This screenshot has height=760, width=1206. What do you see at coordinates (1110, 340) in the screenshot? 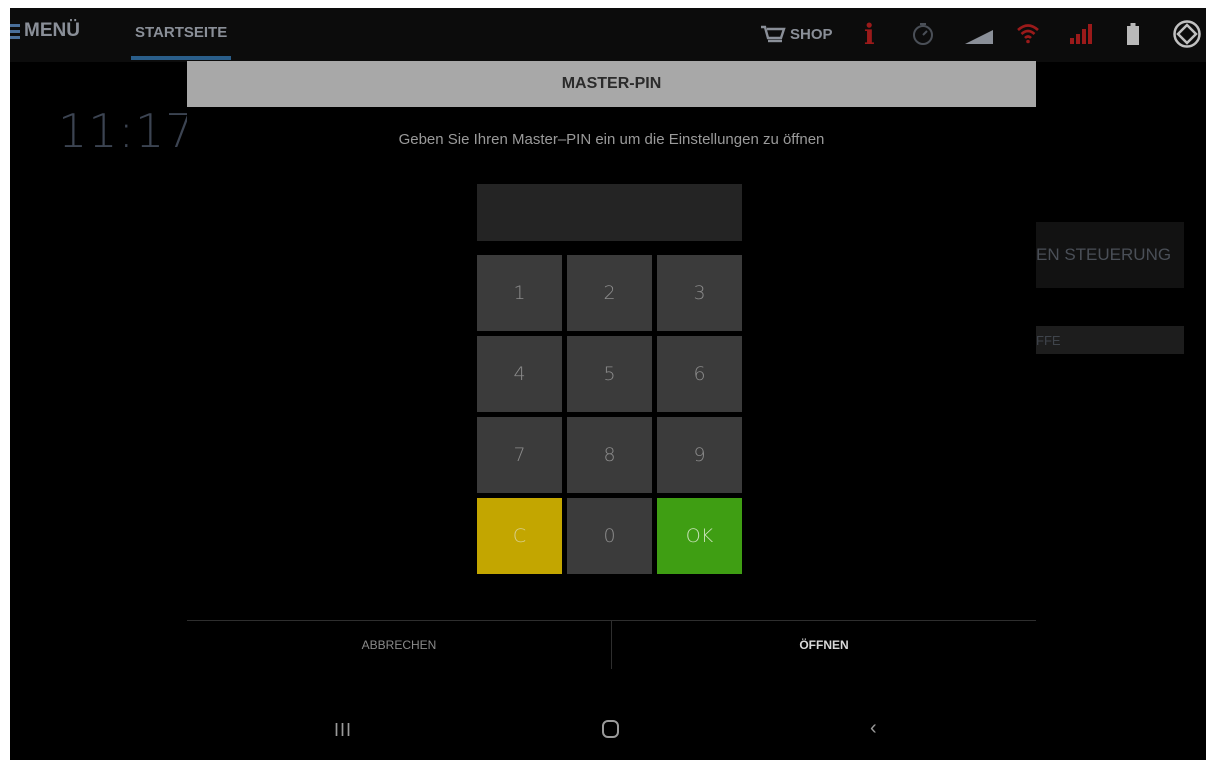
I see `background-field: FFE` at bounding box center [1110, 340].